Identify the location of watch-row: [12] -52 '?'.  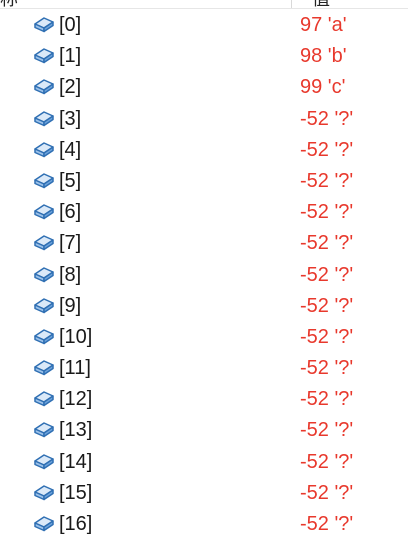
(204, 399).